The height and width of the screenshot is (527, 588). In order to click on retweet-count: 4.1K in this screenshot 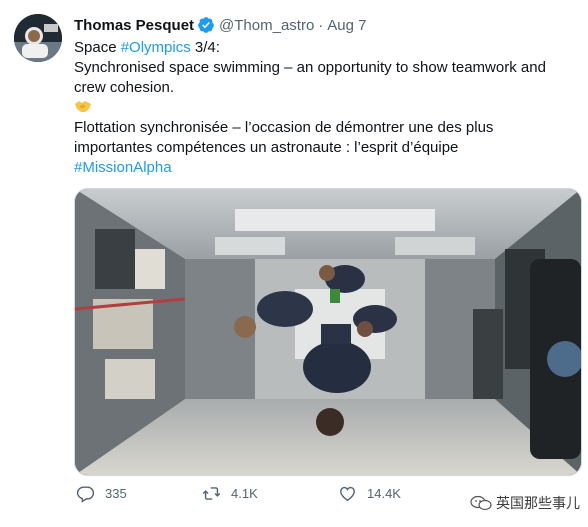, I will do `click(244, 493)`.